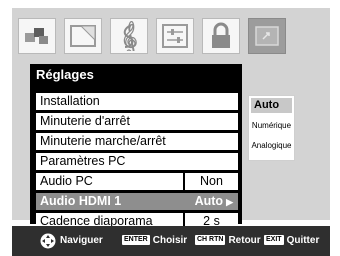 The image size is (340, 256). I want to click on menu-item-value: Non, so click(210, 181).